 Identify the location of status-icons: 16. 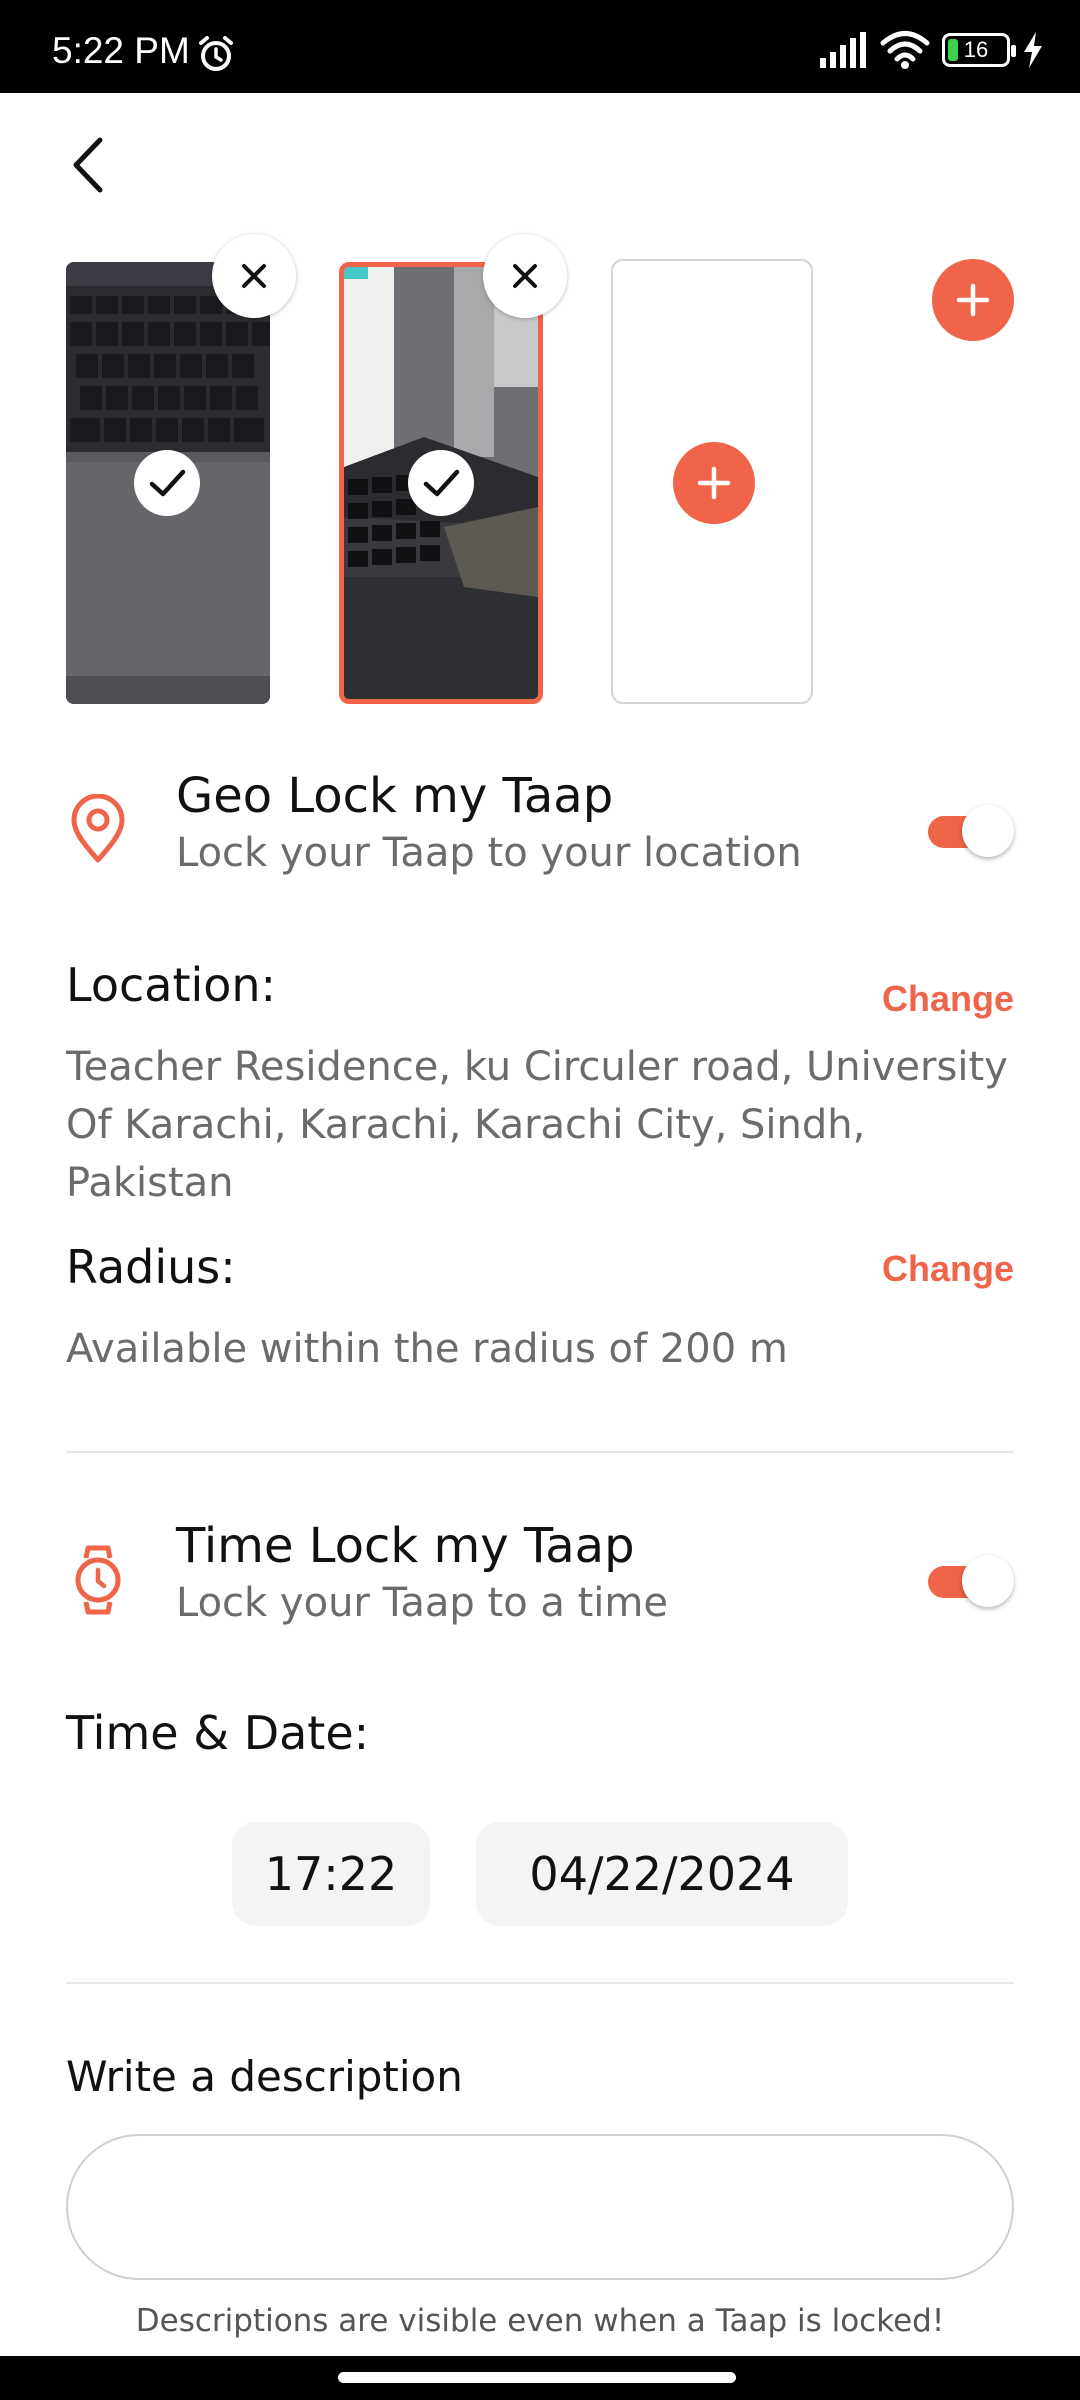
(931, 50).